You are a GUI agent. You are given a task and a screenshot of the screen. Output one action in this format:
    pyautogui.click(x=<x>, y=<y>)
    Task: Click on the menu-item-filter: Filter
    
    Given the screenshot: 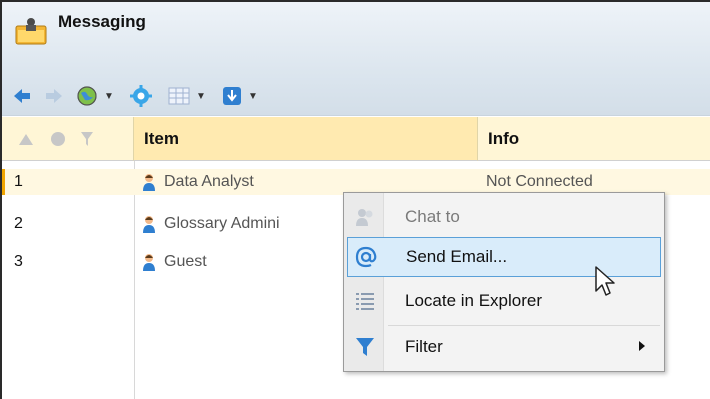 What is the action you would take?
    pyautogui.click(x=504, y=347)
    